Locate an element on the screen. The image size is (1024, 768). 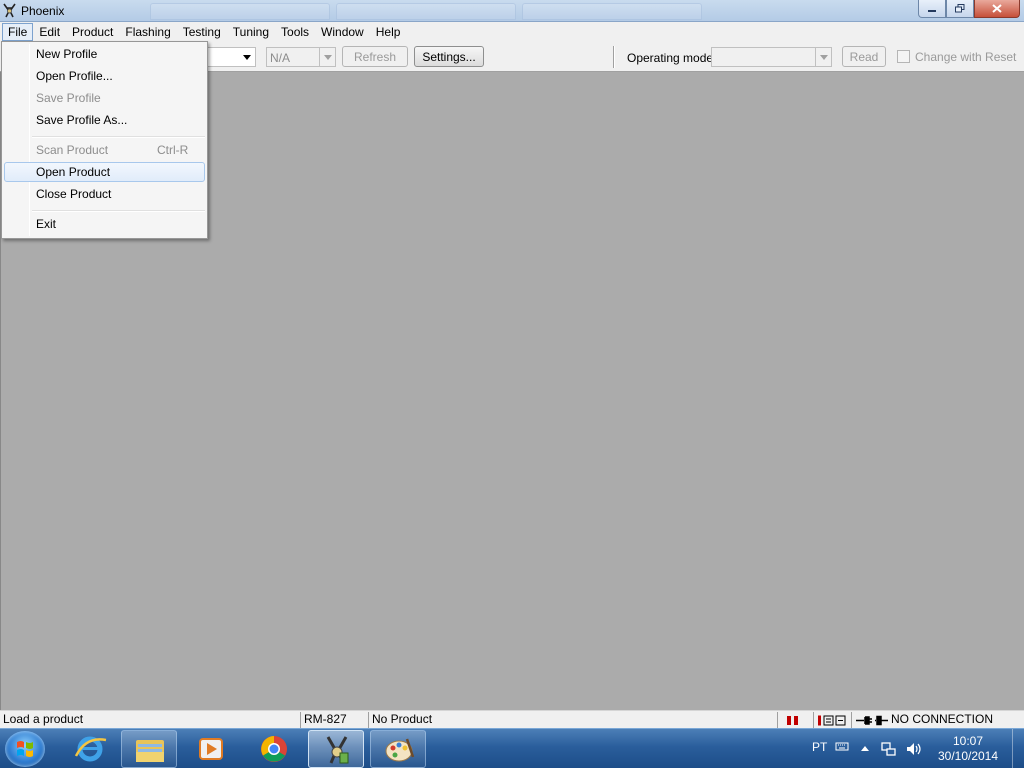
pause-indicator-icon is located at coordinates (792, 720).